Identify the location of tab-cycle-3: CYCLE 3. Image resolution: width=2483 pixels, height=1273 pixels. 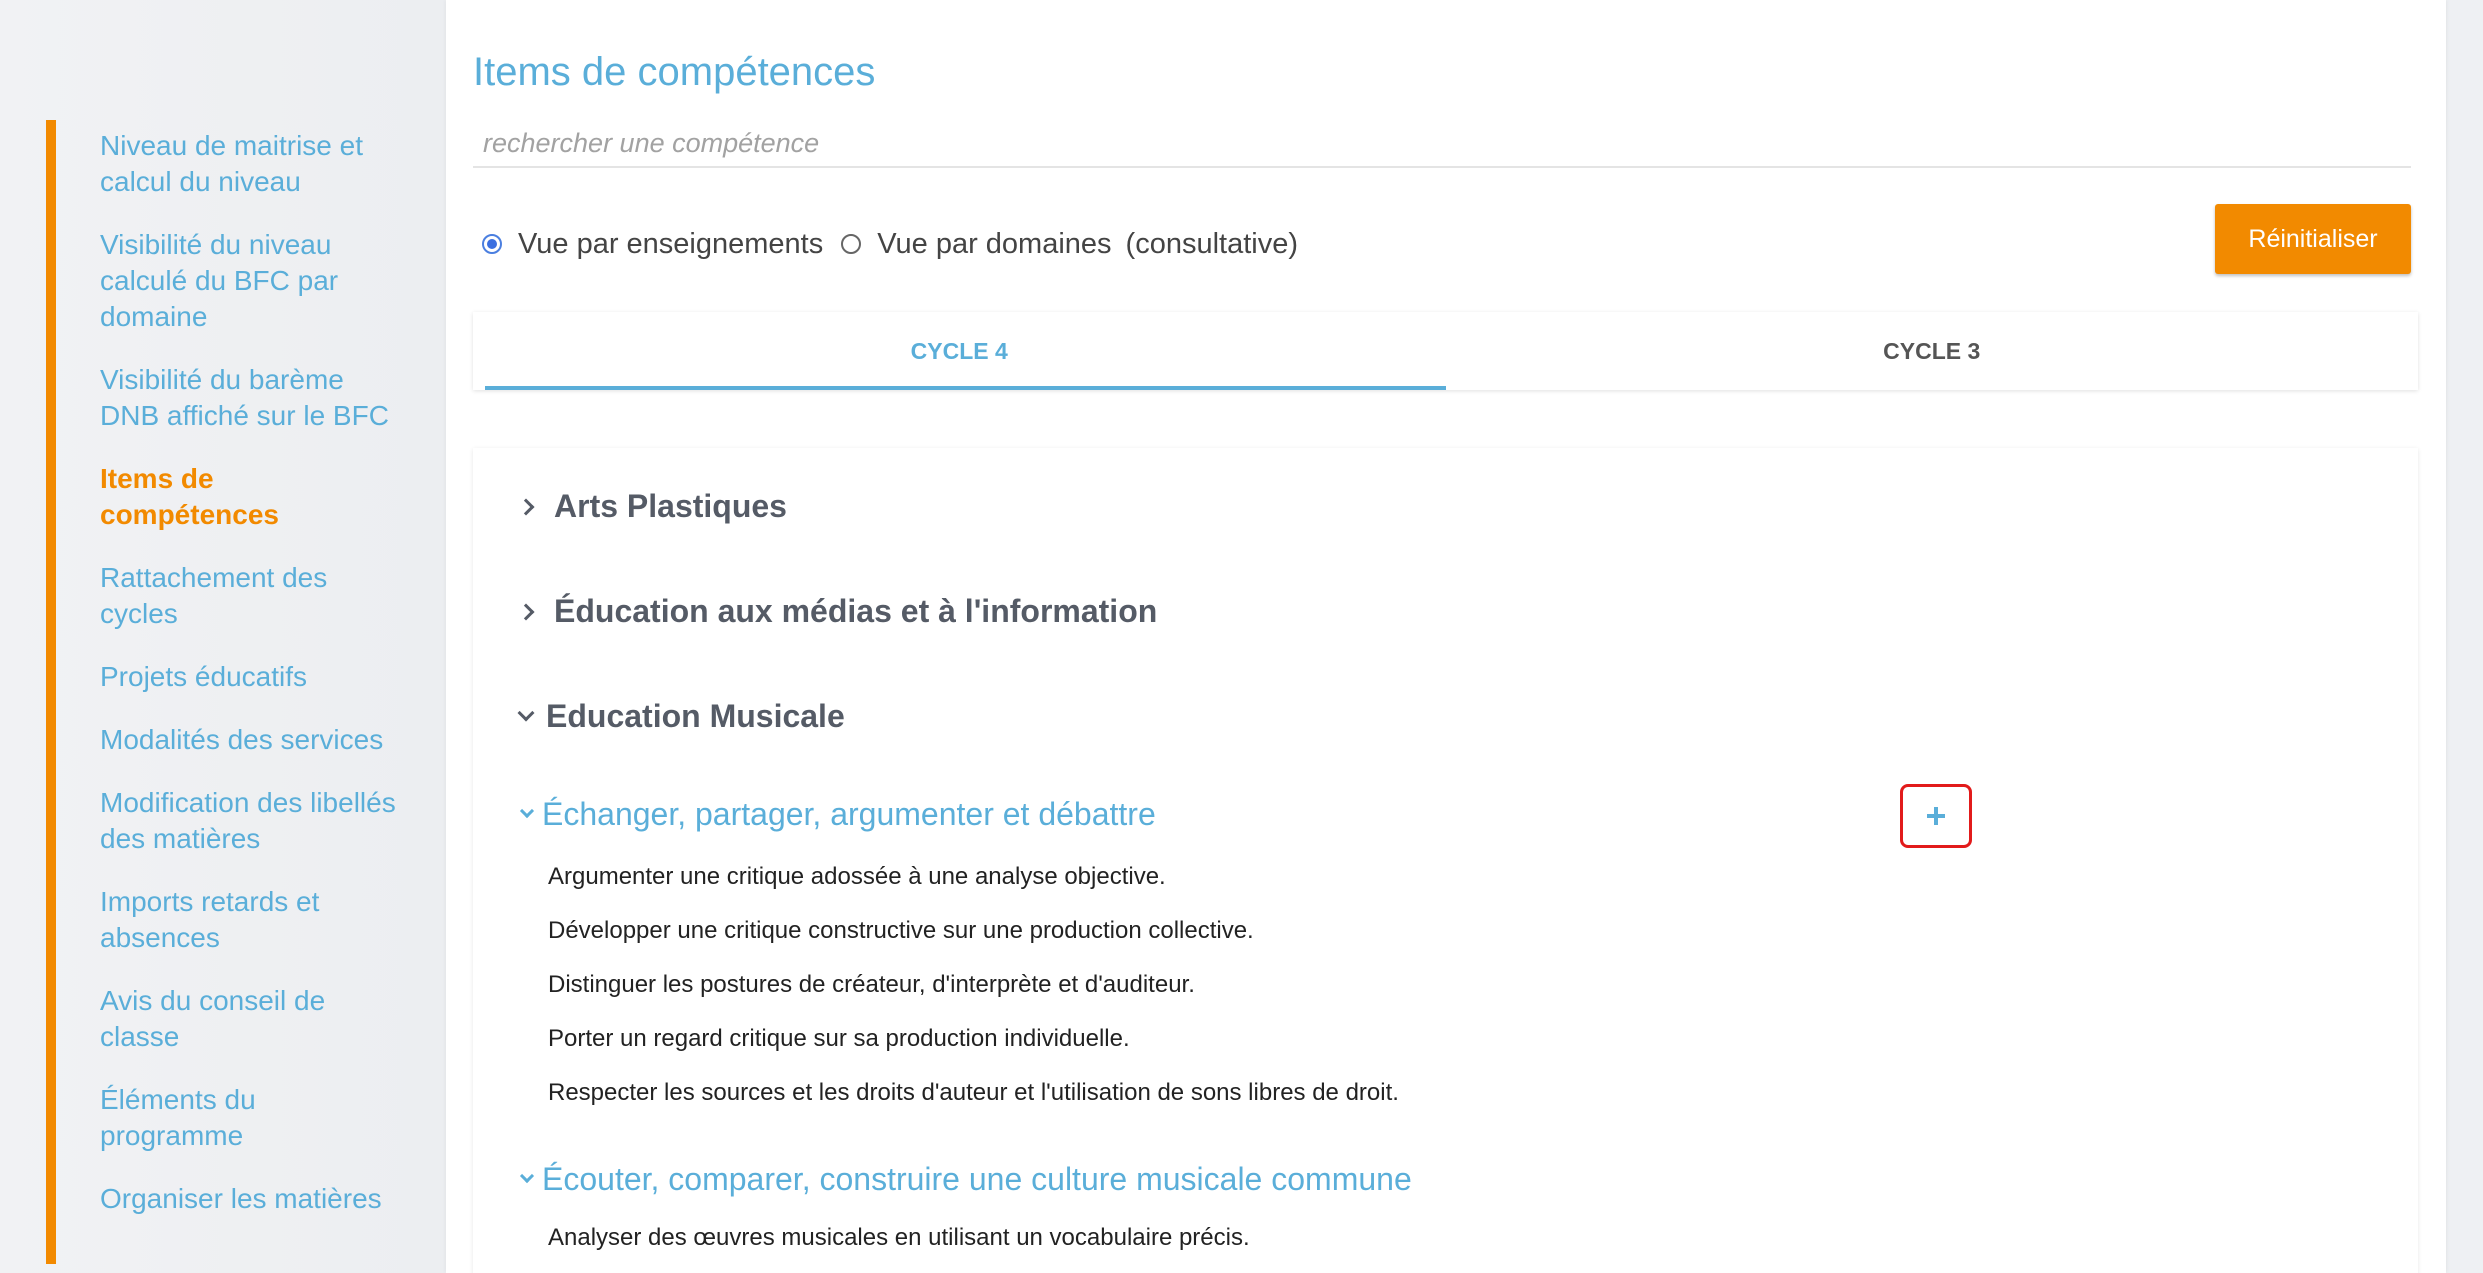
(1932, 351).